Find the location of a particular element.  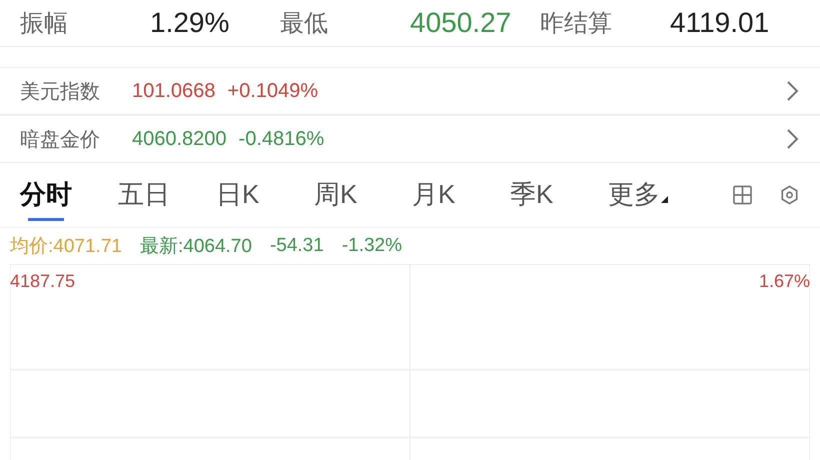

summary-value: 4050.27 is located at coordinates (461, 23).